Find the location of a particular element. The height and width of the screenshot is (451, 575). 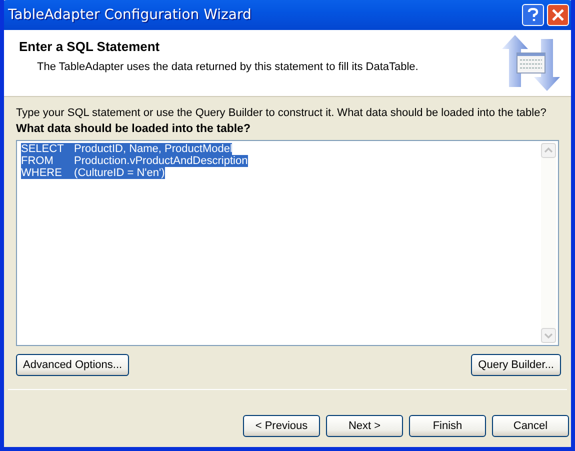

help-button is located at coordinates (533, 15).